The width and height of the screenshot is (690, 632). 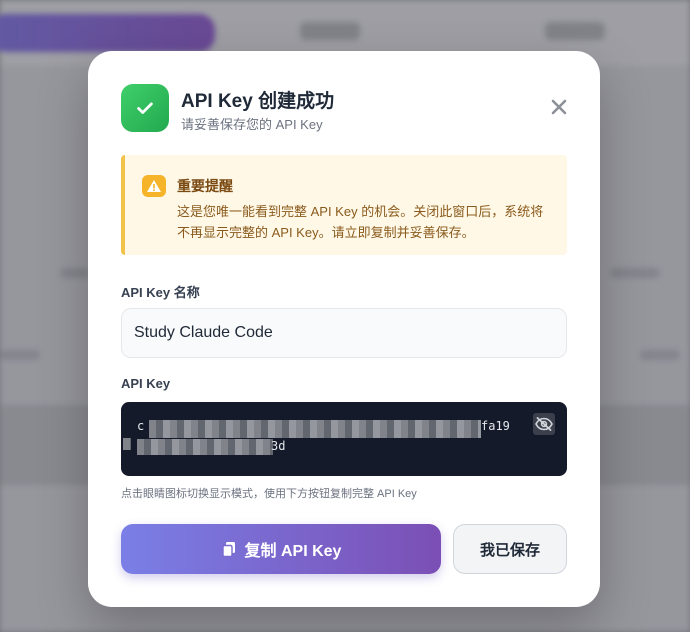 What do you see at coordinates (141, 426) in the screenshot?
I see `api-key-line-1-start: c` at bounding box center [141, 426].